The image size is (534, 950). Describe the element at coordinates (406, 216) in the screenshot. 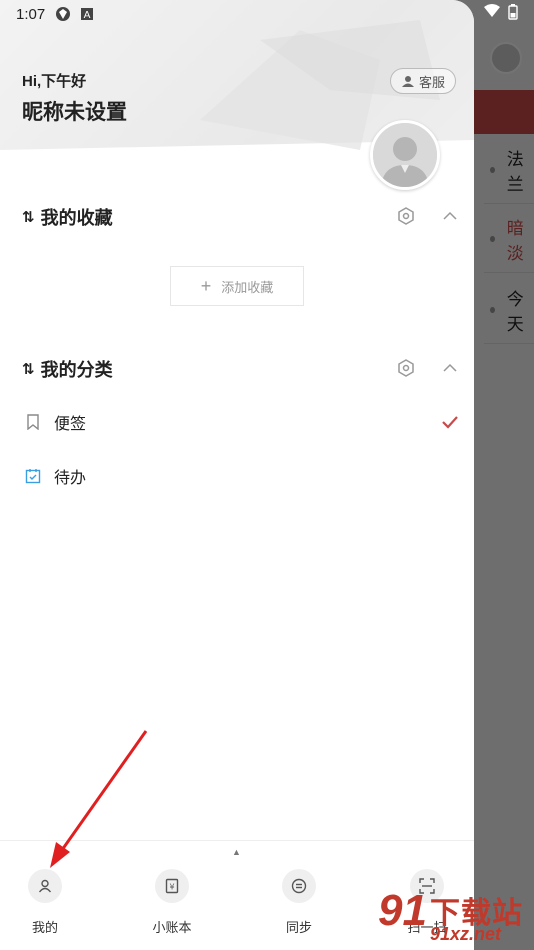

I see `favorites-settings-icon` at that location.